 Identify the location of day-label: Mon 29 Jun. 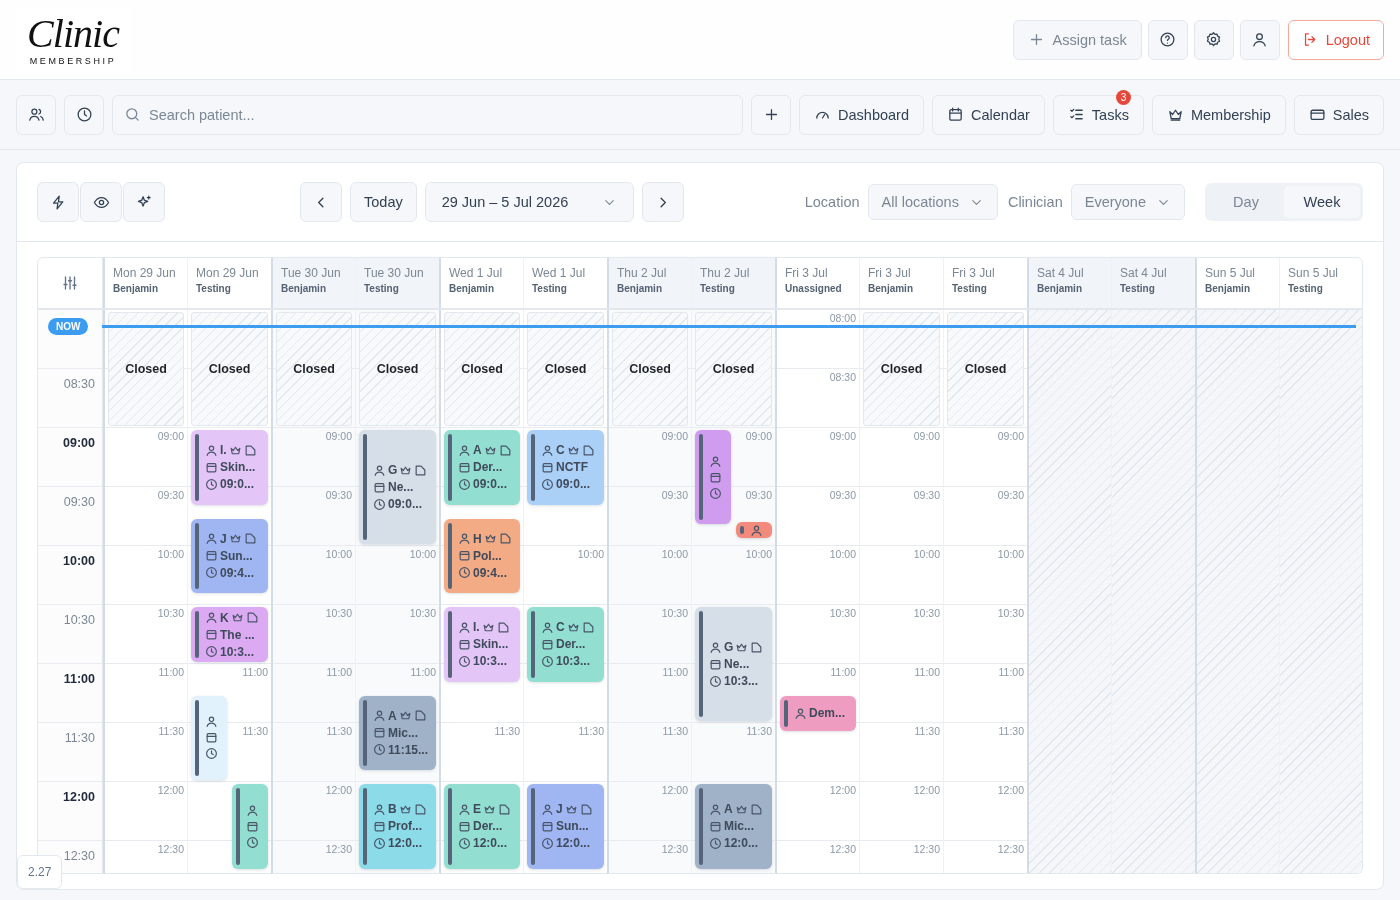
(145, 273).